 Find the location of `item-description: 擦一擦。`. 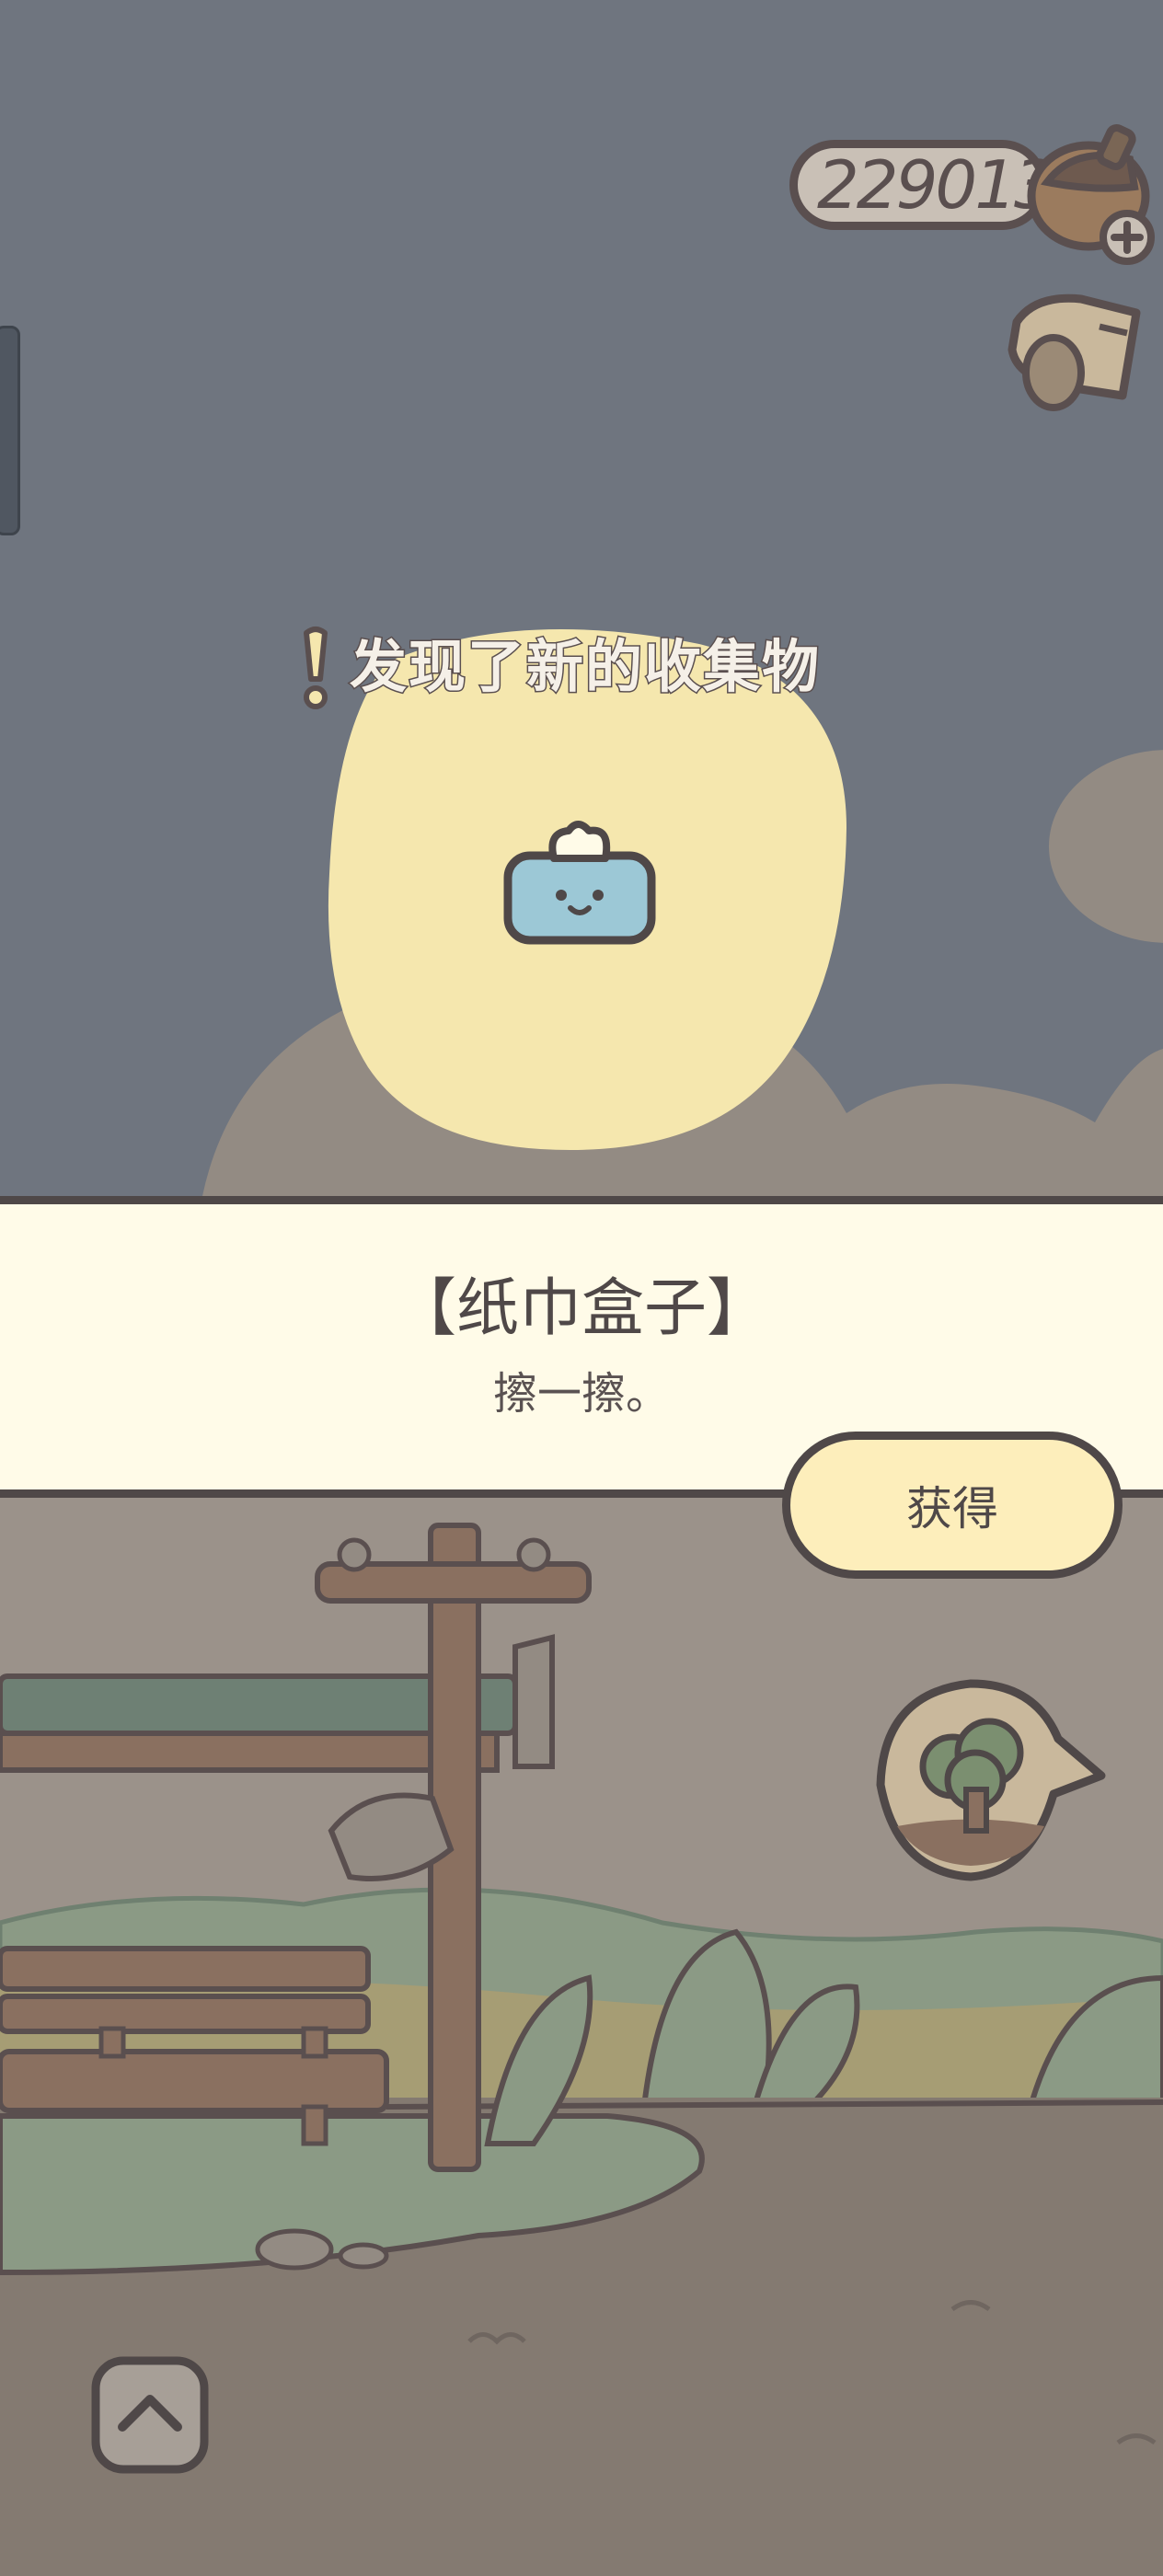

item-description: 擦一擦。 is located at coordinates (581, 1394).